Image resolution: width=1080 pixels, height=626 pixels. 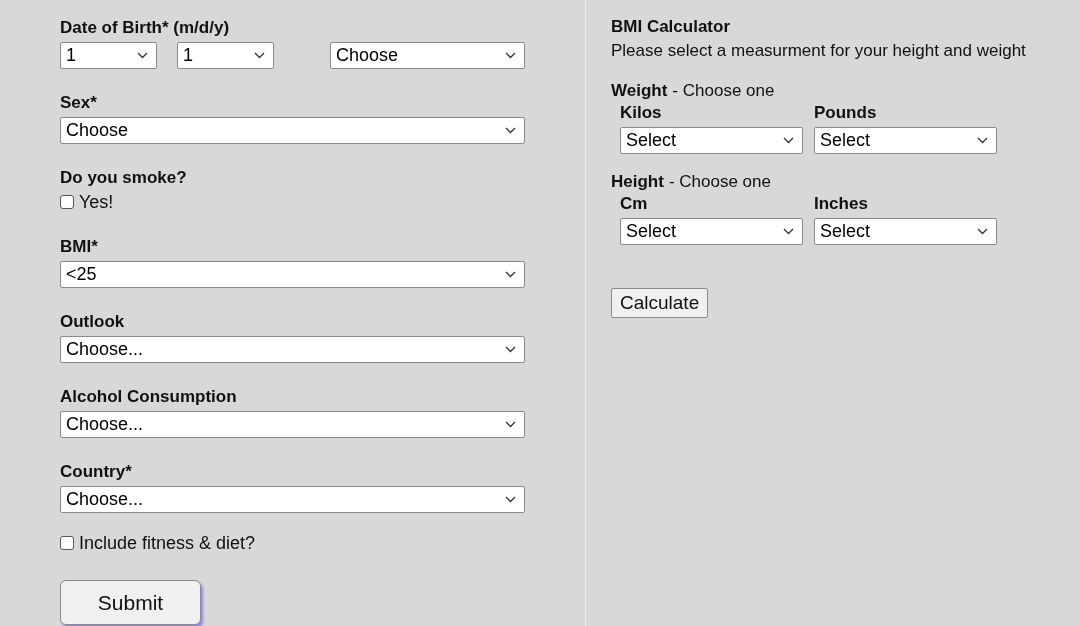 What do you see at coordinates (96, 202) in the screenshot?
I see `checkbox-label: Yes!` at bounding box center [96, 202].